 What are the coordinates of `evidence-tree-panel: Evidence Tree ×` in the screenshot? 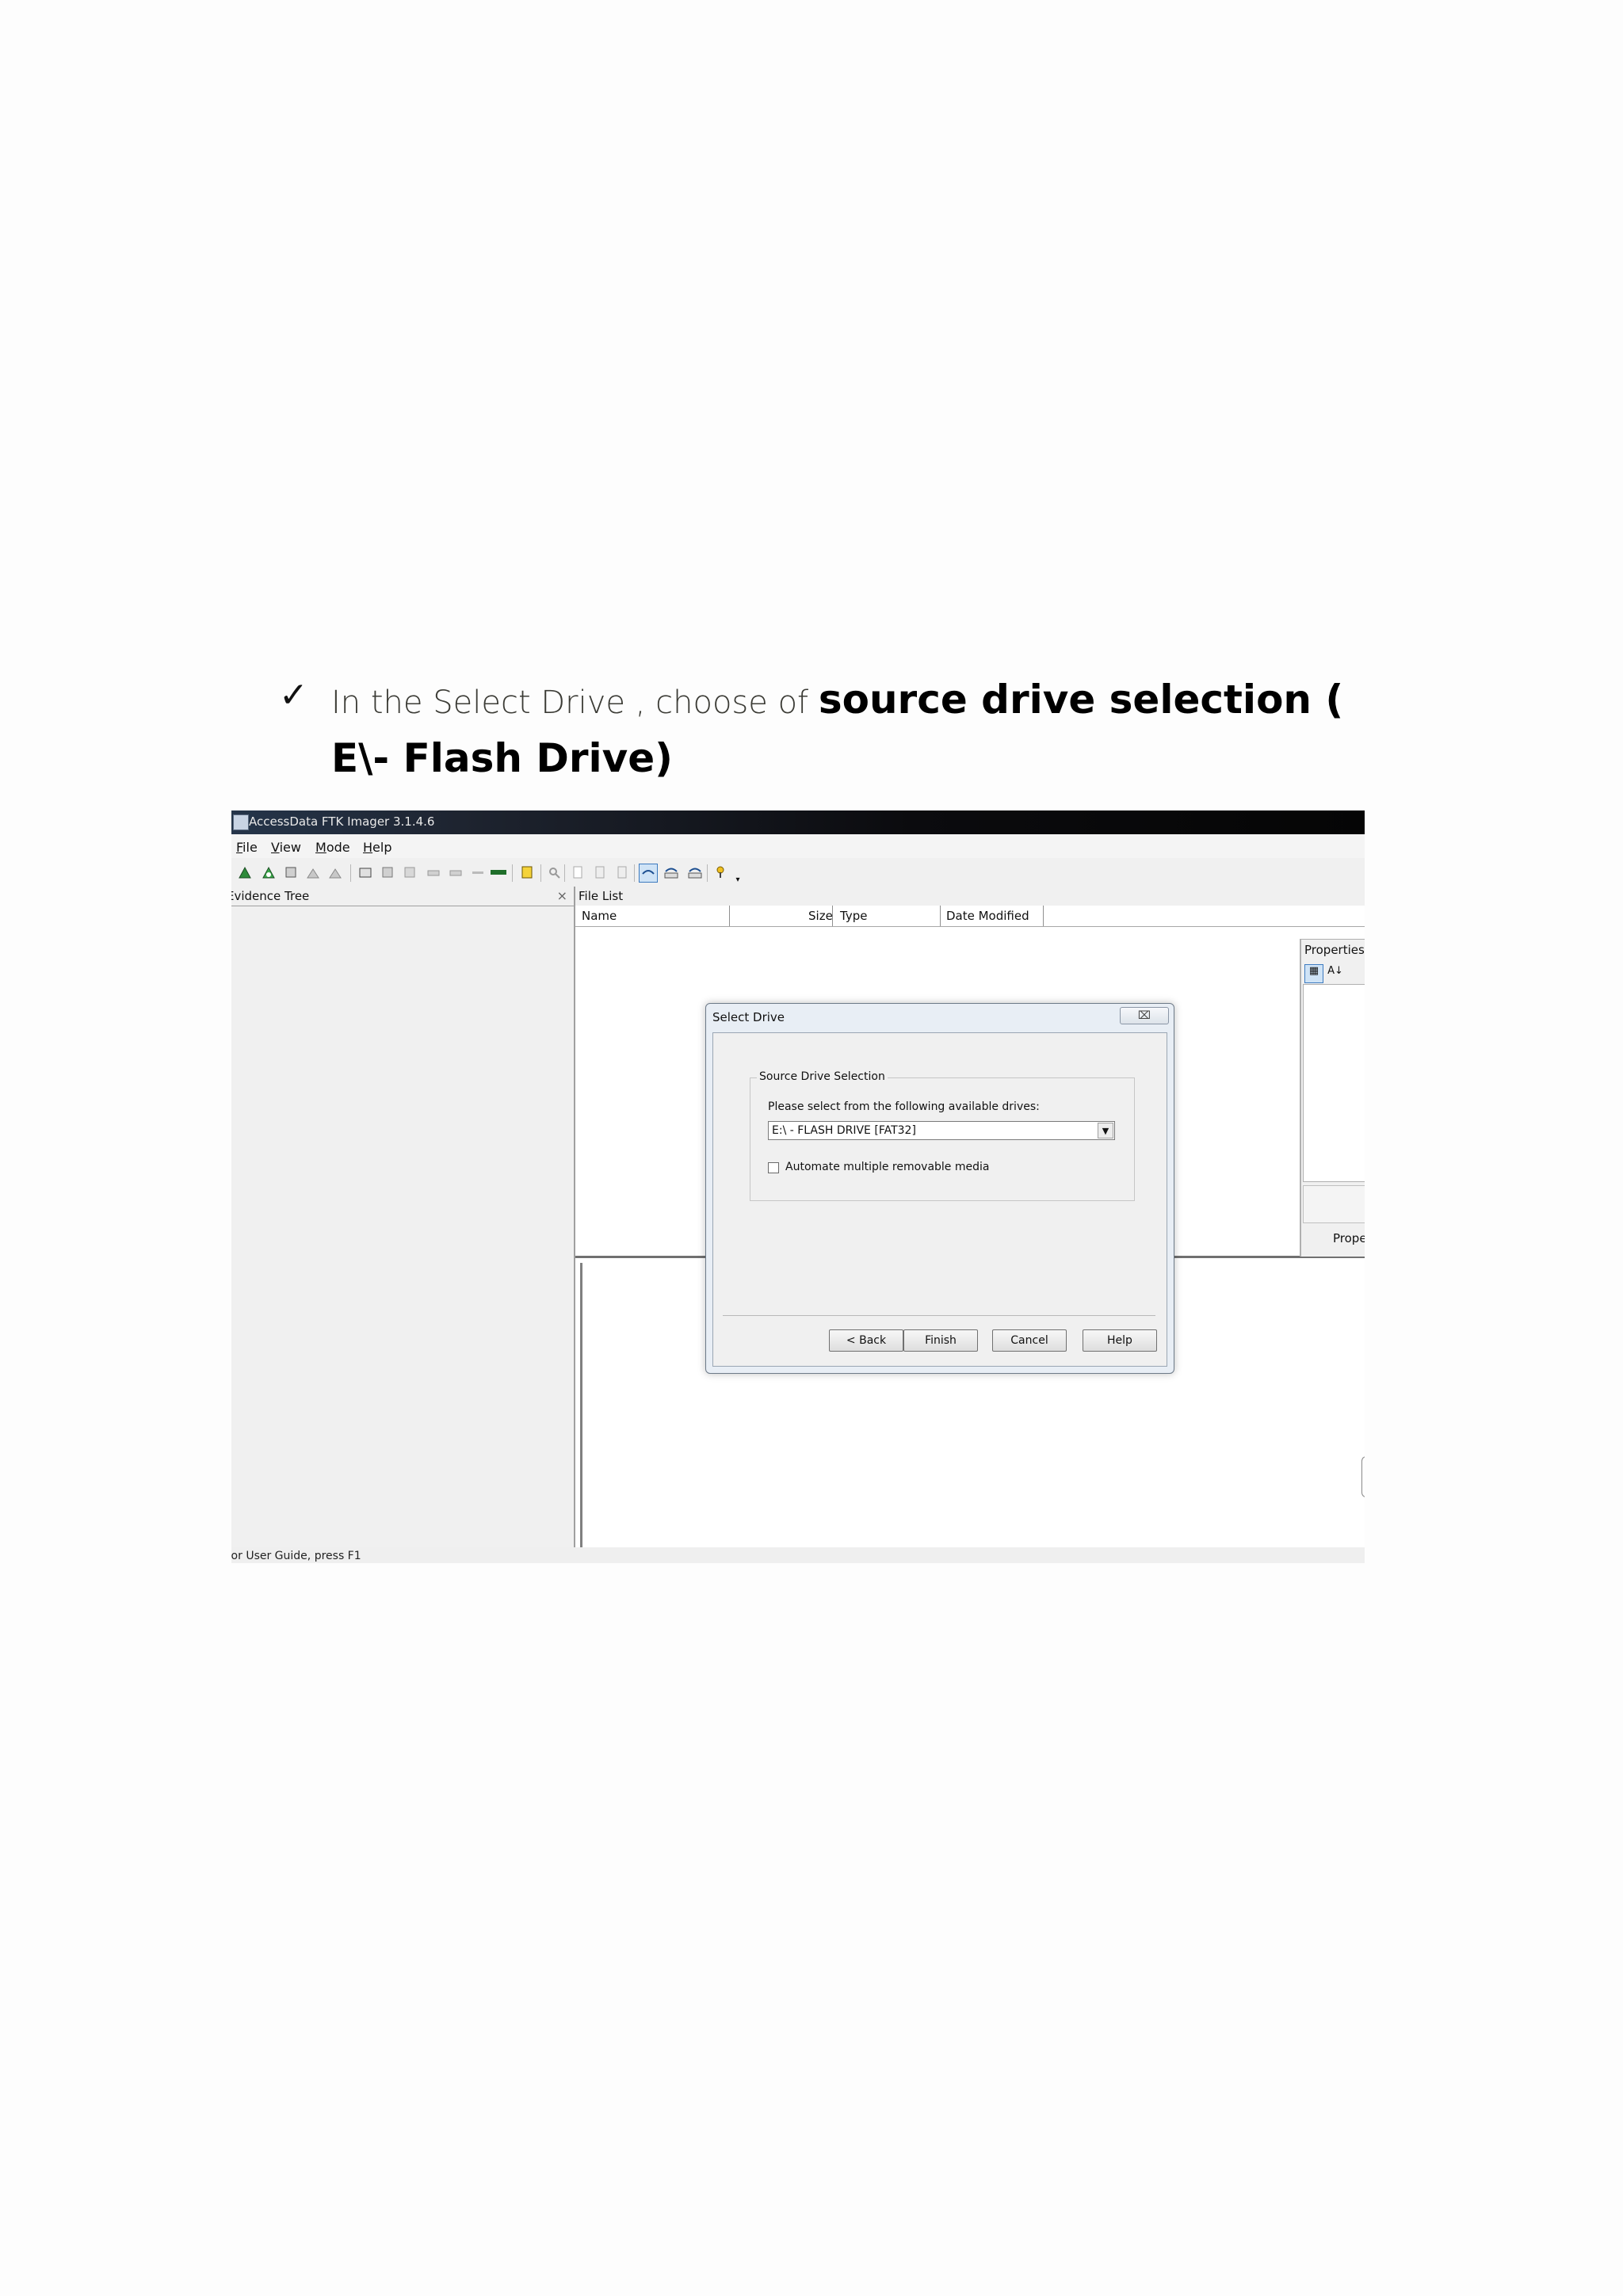 It's located at (403, 1217).